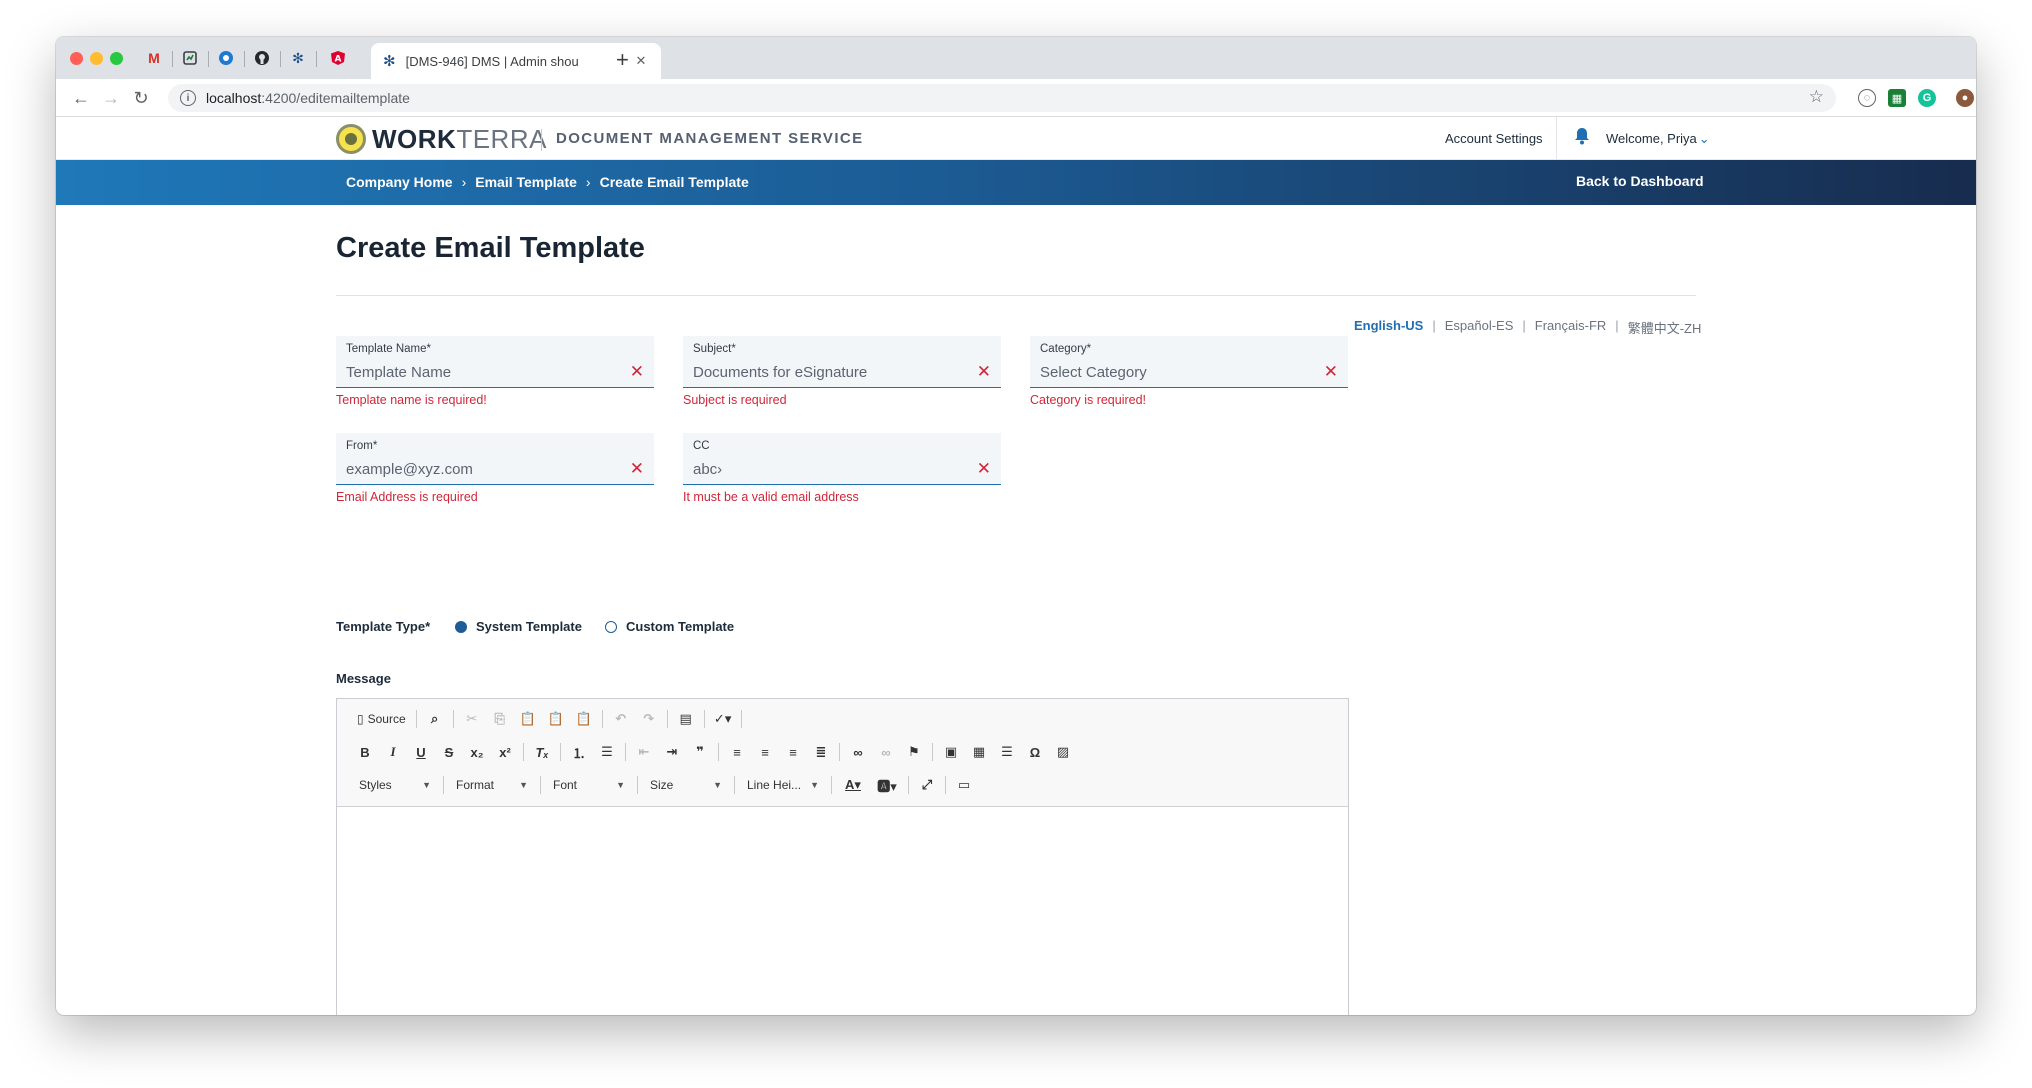 This screenshot has height=1088, width=2032. Describe the element at coordinates (1665, 327) in the screenshot. I see `lang-chinese: 繁體中文-ZH` at that location.